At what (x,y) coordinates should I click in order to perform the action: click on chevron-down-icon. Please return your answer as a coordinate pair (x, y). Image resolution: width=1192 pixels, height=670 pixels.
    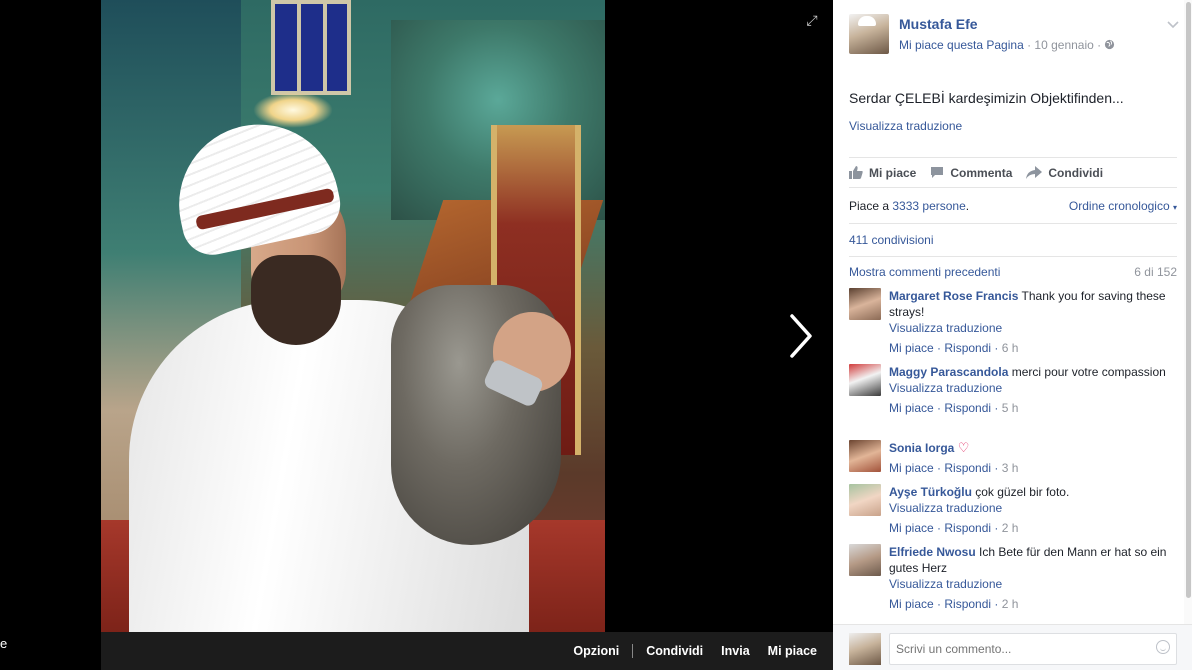
    Looking at the image, I should click on (1173, 25).